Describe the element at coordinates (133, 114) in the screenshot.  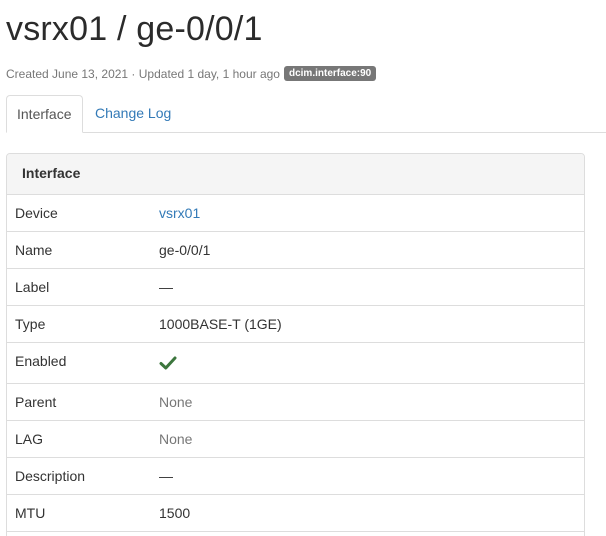
I see `tab-change-log: Change Log` at that location.